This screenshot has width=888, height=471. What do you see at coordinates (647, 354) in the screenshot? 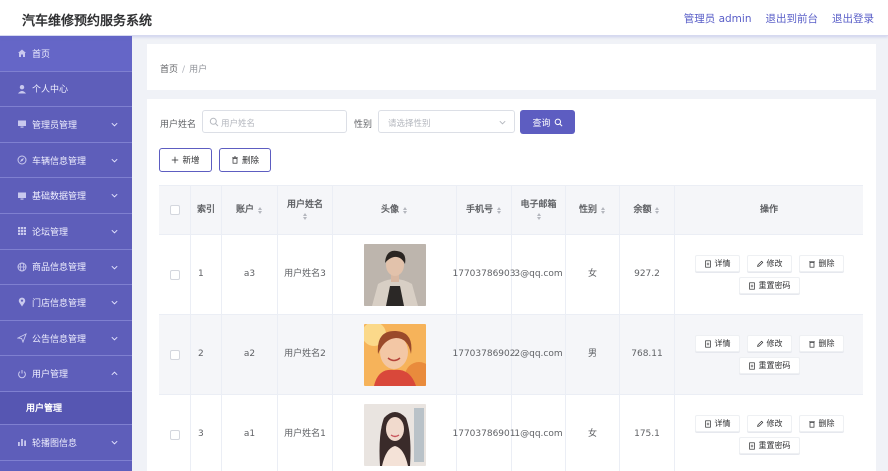
I see `cell-balance: 768.11` at bounding box center [647, 354].